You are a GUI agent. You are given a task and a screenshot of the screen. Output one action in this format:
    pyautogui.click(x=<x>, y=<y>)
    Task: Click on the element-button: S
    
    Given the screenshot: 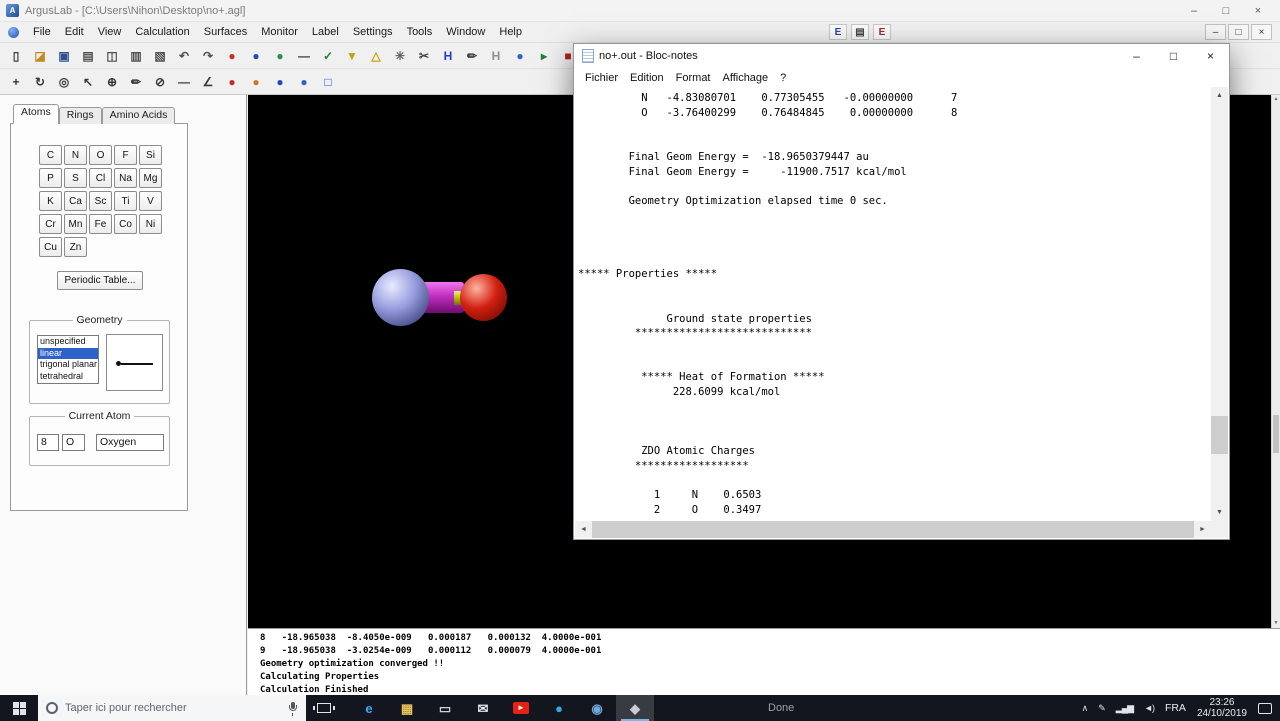 What is the action you would take?
    pyautogui.click(x=75, y=178)
    